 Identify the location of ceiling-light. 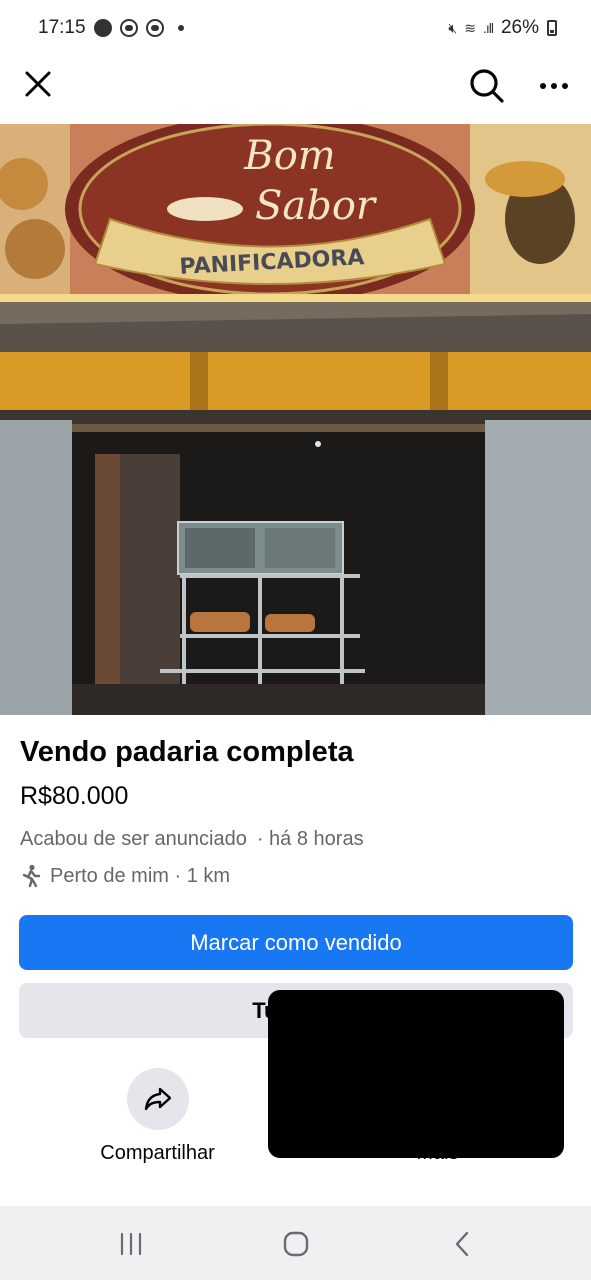
(318, 444).